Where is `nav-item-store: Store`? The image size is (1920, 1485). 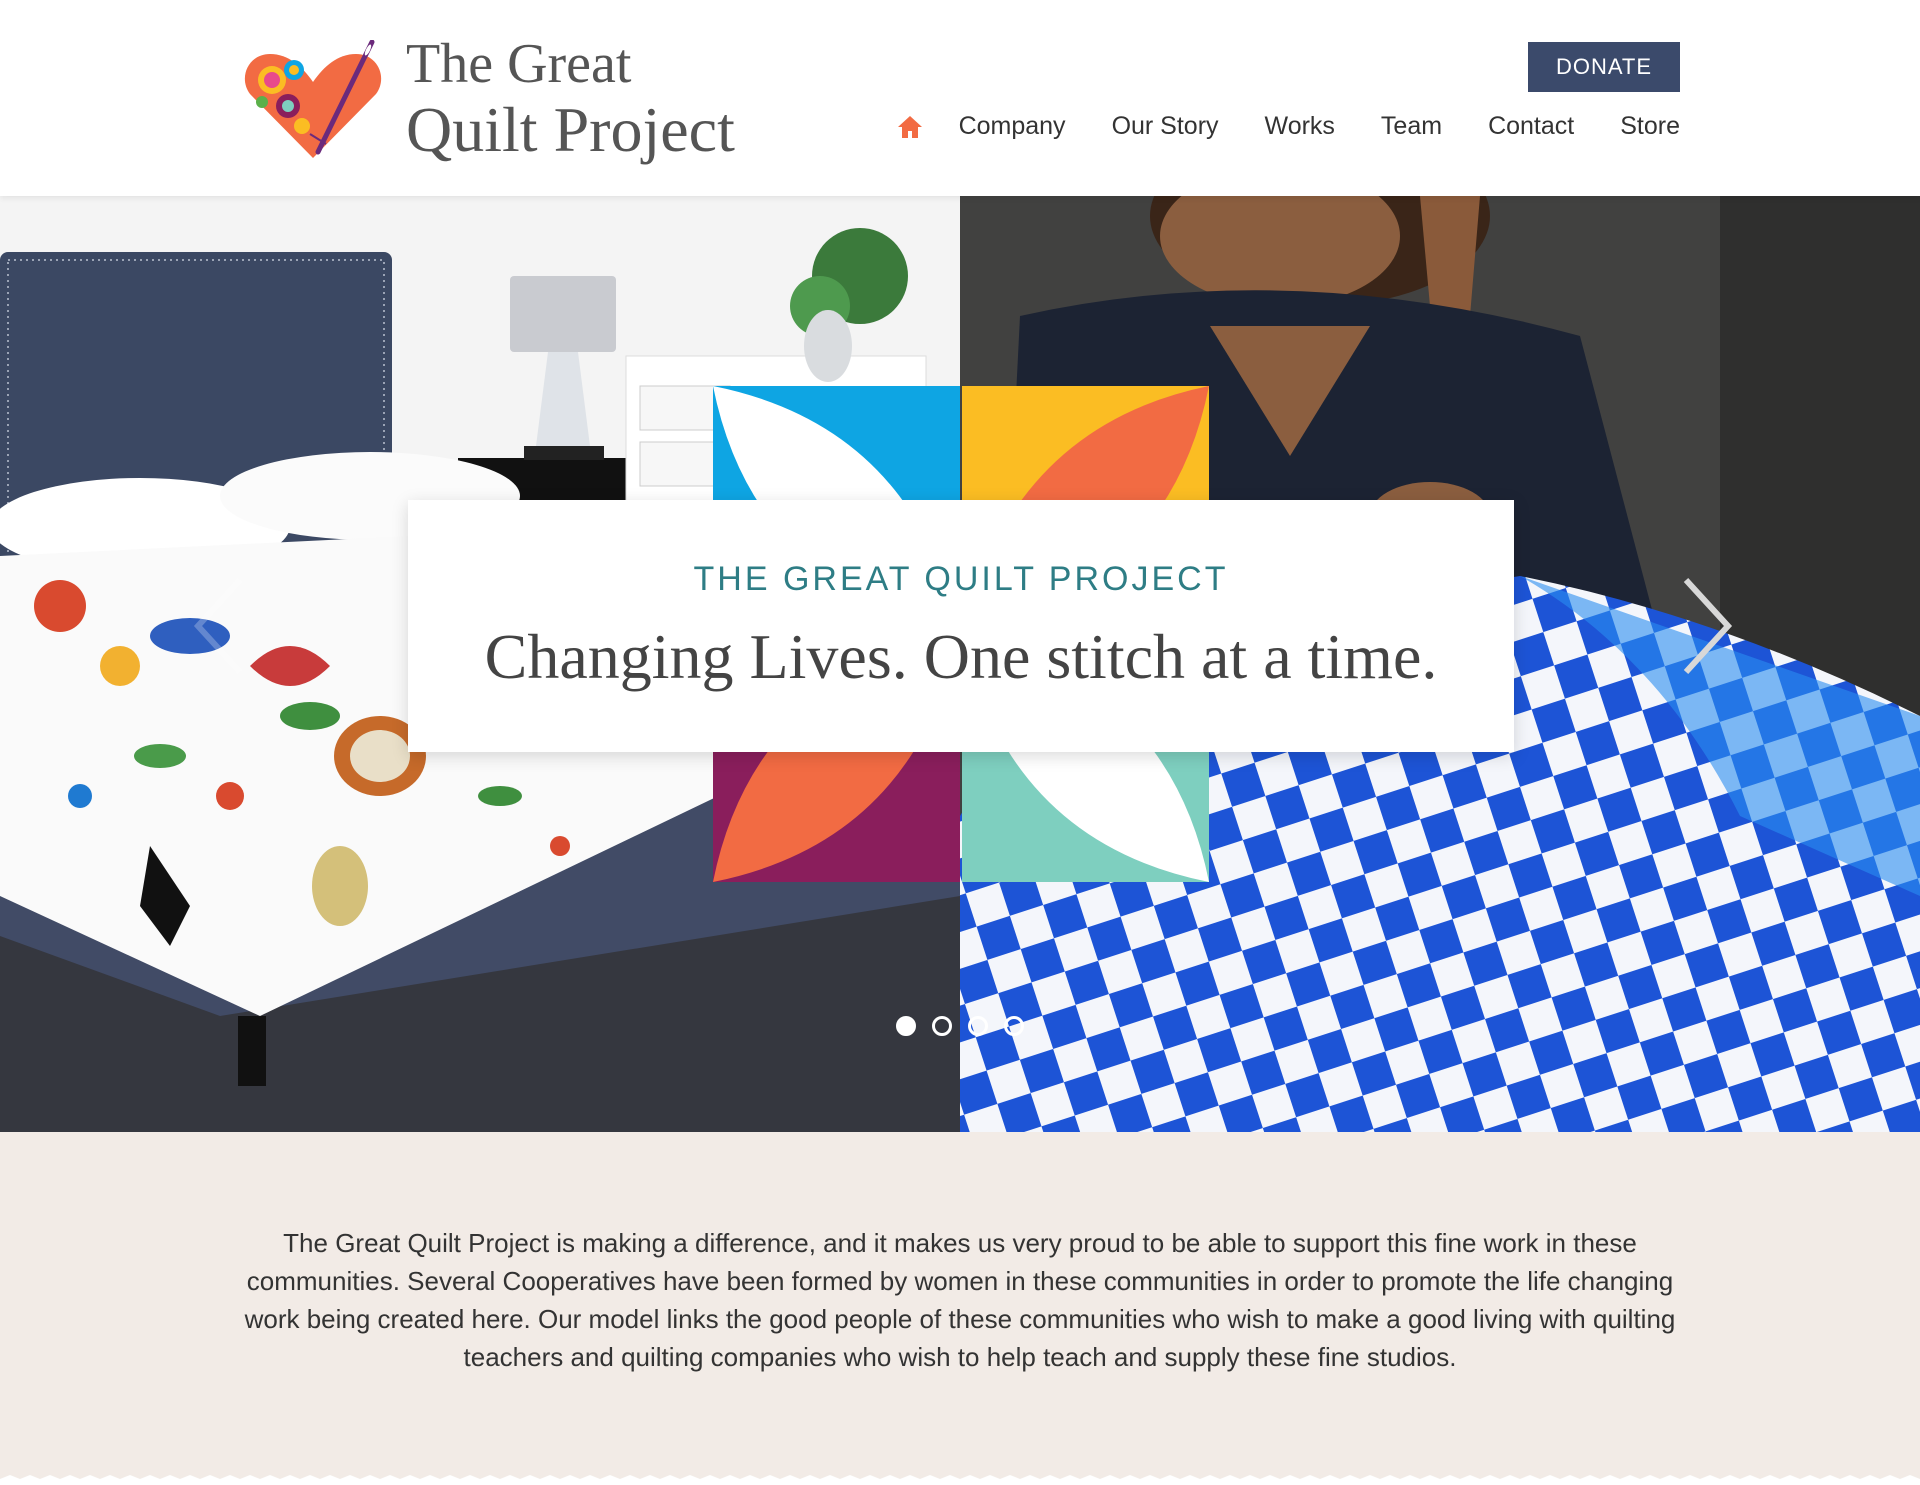
nav-item-store: Store is located at coordinates (1650, 126).